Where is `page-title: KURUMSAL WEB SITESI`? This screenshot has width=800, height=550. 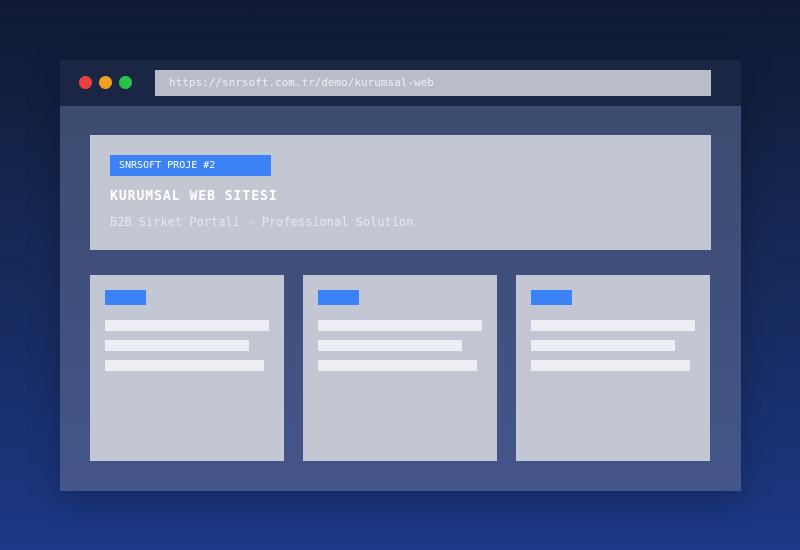 page-title: KURUMSAL WEB SITESI is located at coordinates (194, 196).